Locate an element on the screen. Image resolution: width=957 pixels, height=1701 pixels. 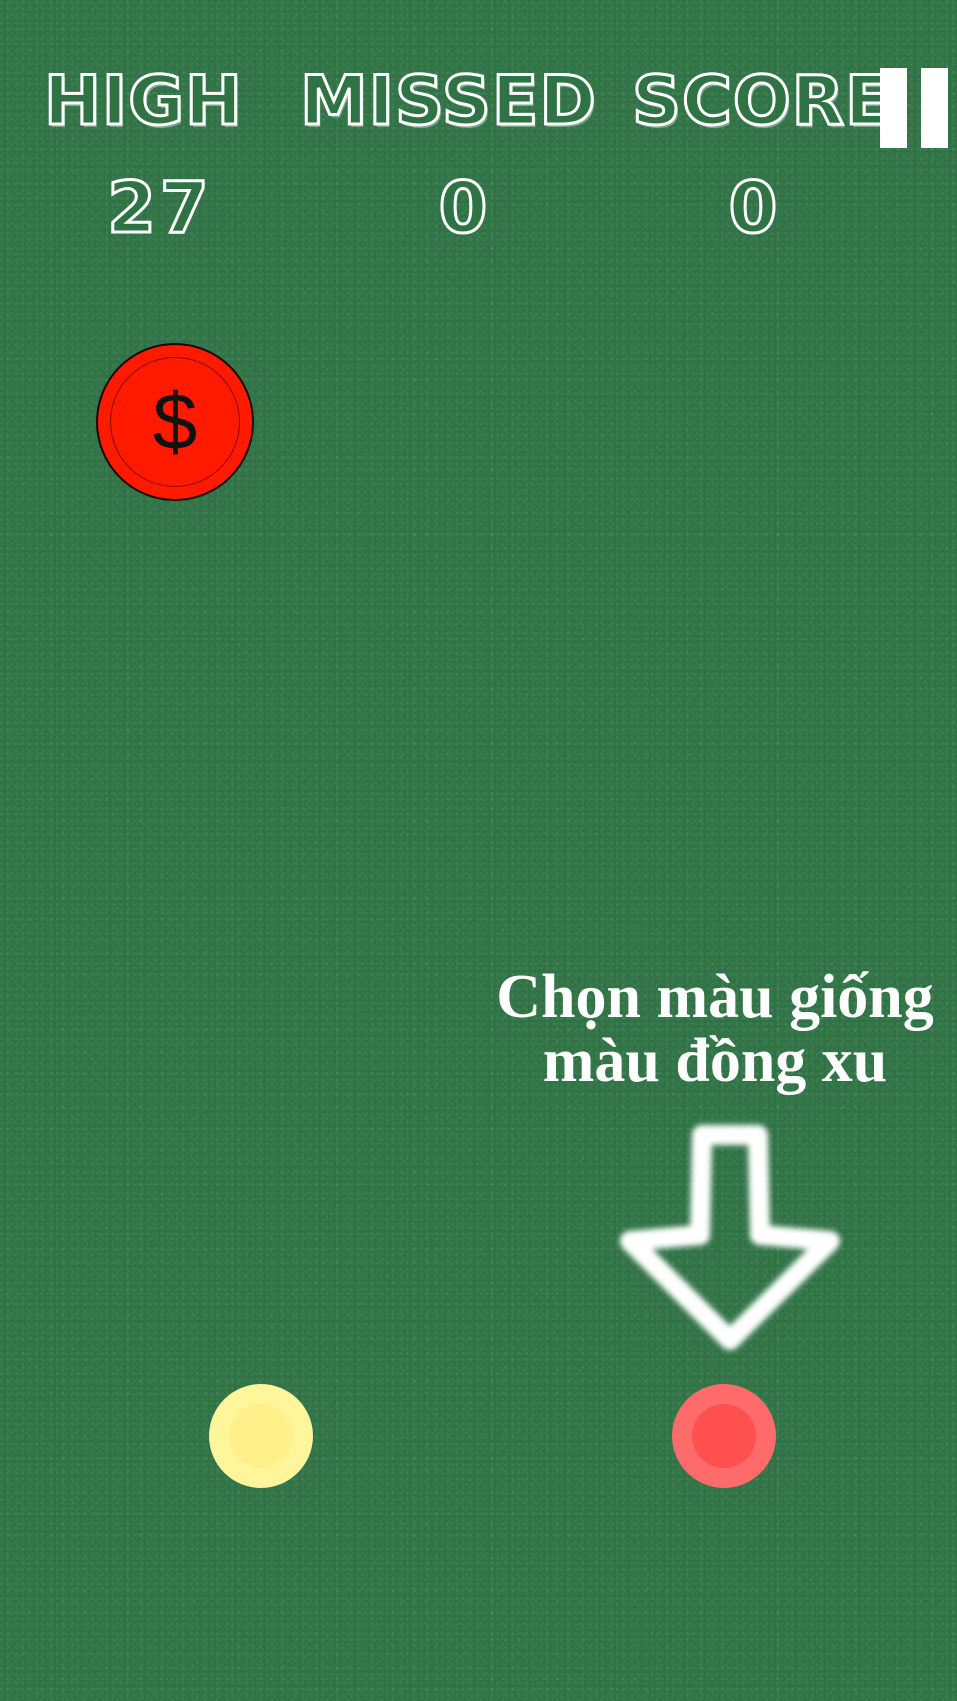
hint-text: Chọn màu giống màu đồng xu is located at coordinates (713, 1029).